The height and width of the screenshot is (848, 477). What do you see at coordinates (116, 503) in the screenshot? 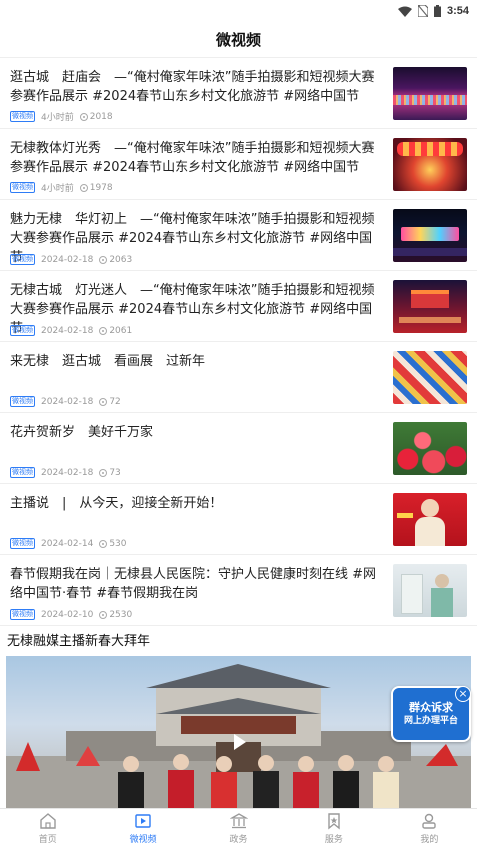
I see `news-title: 主播说 | 从今天，迎接全新开始！` at bounding box center [116, 503].